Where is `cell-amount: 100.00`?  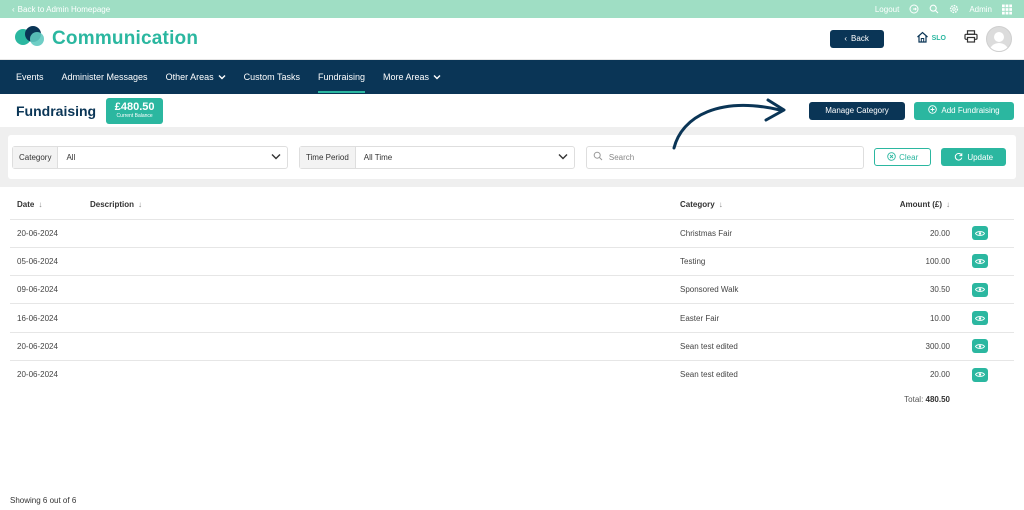
cell-amount: 100.00 is located at coordinates (900, 261).